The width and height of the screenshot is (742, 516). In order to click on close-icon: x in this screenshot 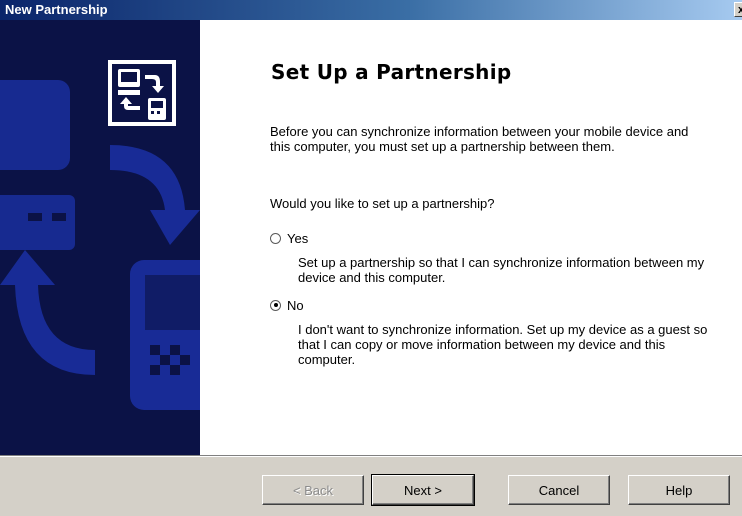, I will do `click(739, 10)`.